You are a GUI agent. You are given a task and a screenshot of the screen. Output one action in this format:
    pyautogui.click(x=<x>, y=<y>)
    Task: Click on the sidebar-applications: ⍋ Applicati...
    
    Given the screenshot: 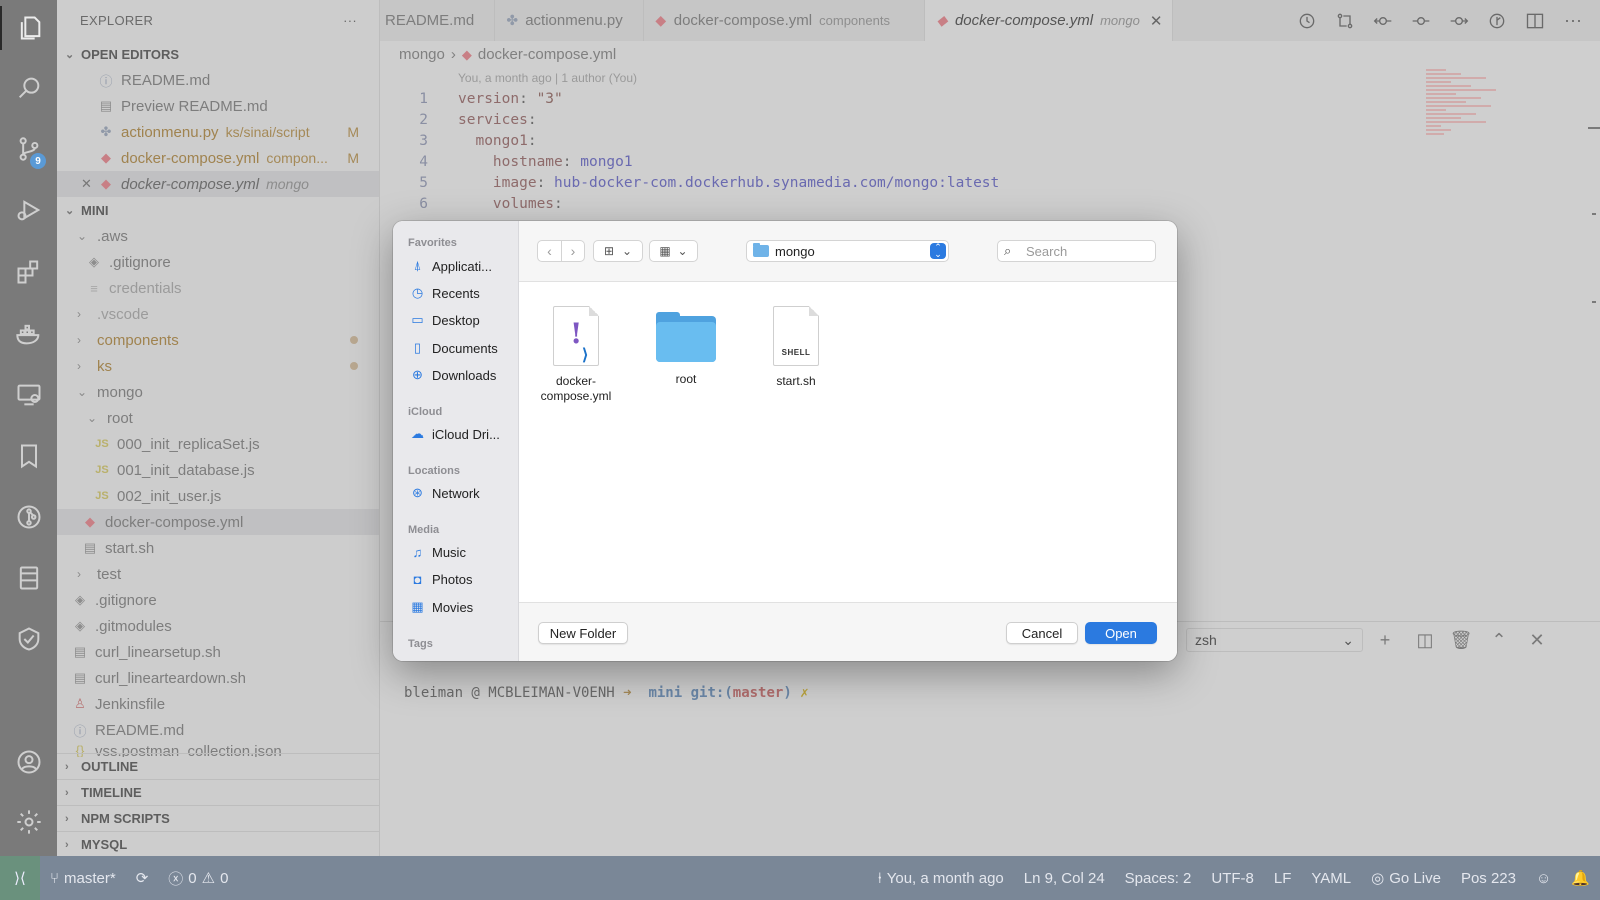 What is the action you would take?
    pyautogui.click(x=451, y=266)
    